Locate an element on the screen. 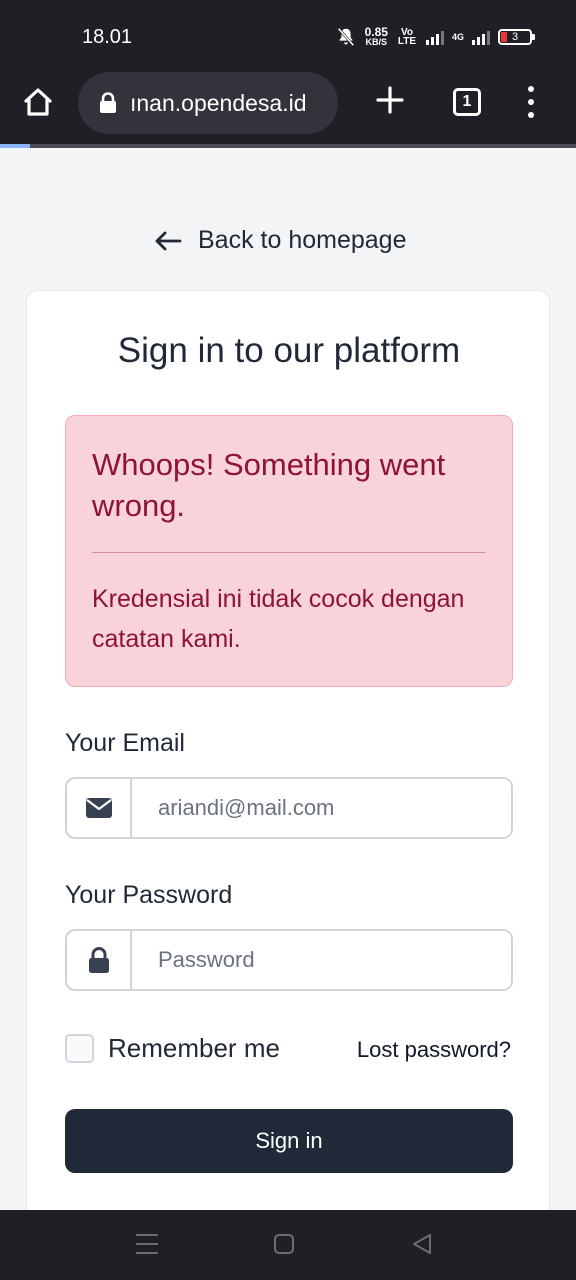 The width and height of the screenshot is (576, 1280). password-label: Your Password is located at coordinates (149, 895).